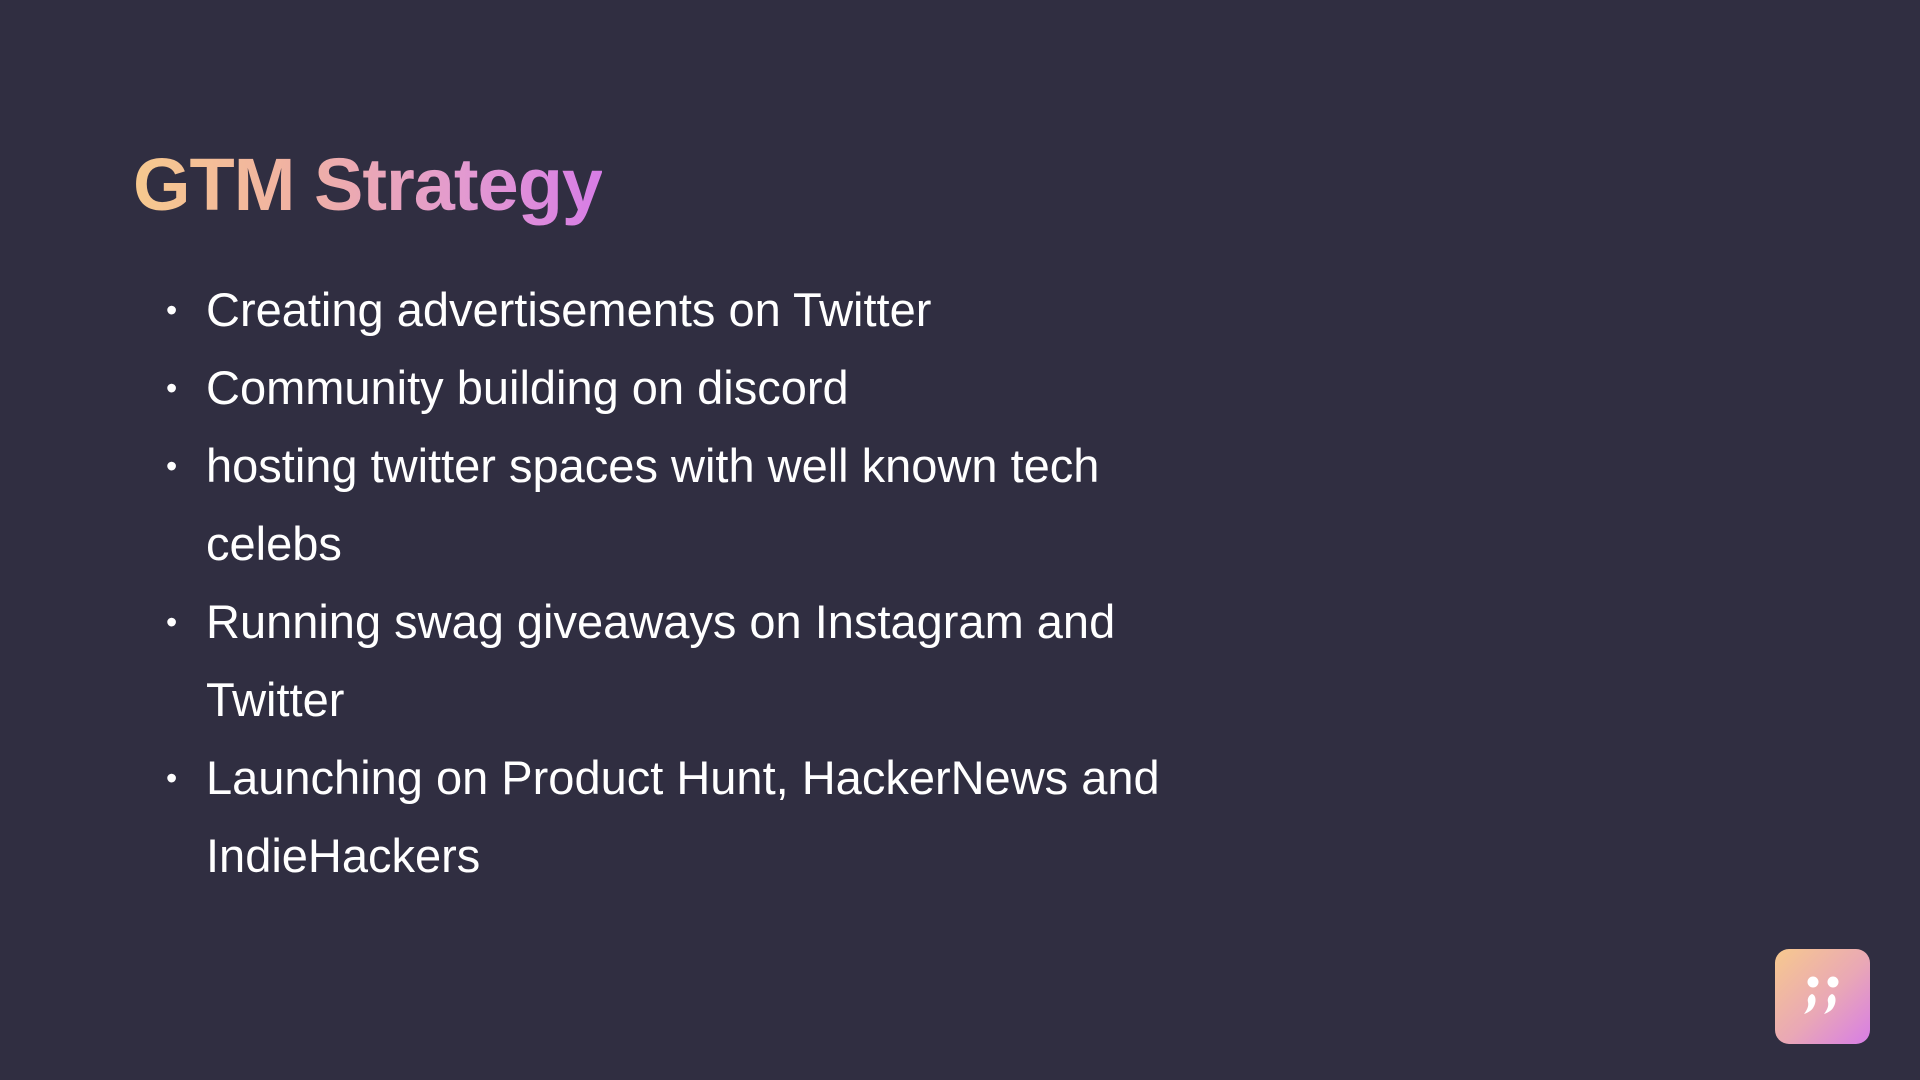 This screenshot has width=1920, height=1080. I want to click on bullet-item: • Creating advertisements on Twitter, so click(766, 310).